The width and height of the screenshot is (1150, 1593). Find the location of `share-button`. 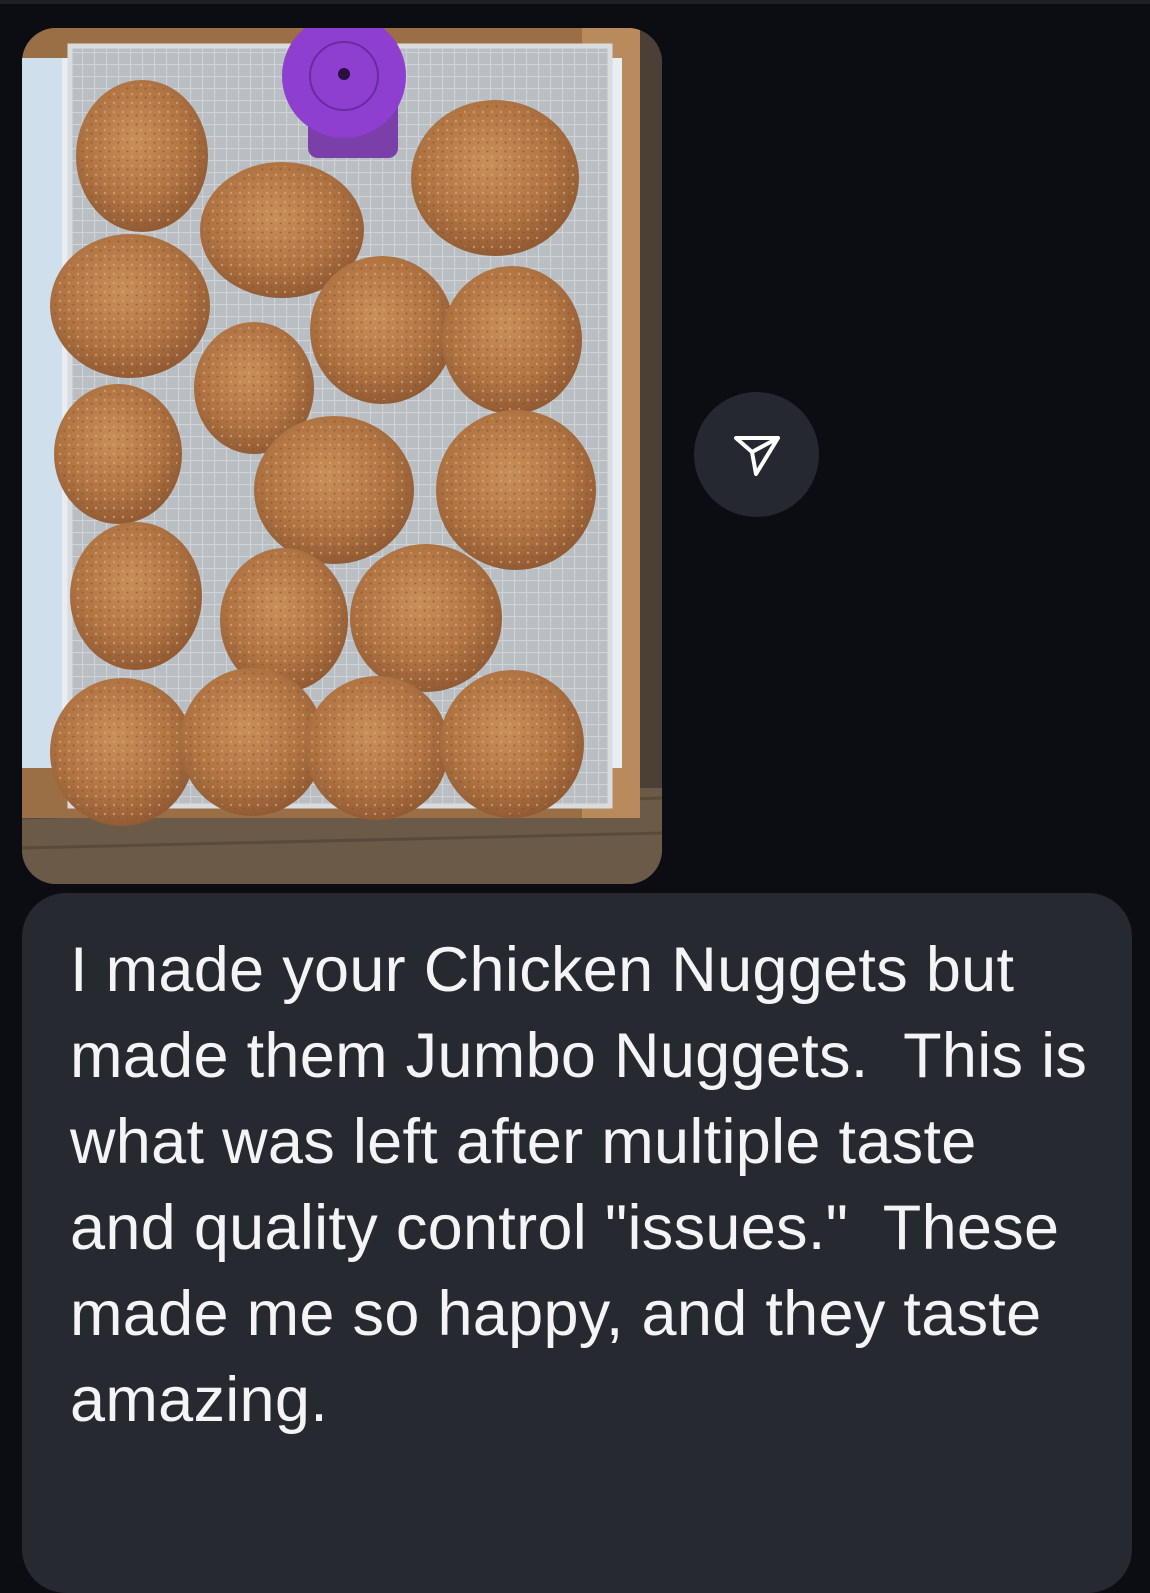

share-button is located at coordinates (756, 454).